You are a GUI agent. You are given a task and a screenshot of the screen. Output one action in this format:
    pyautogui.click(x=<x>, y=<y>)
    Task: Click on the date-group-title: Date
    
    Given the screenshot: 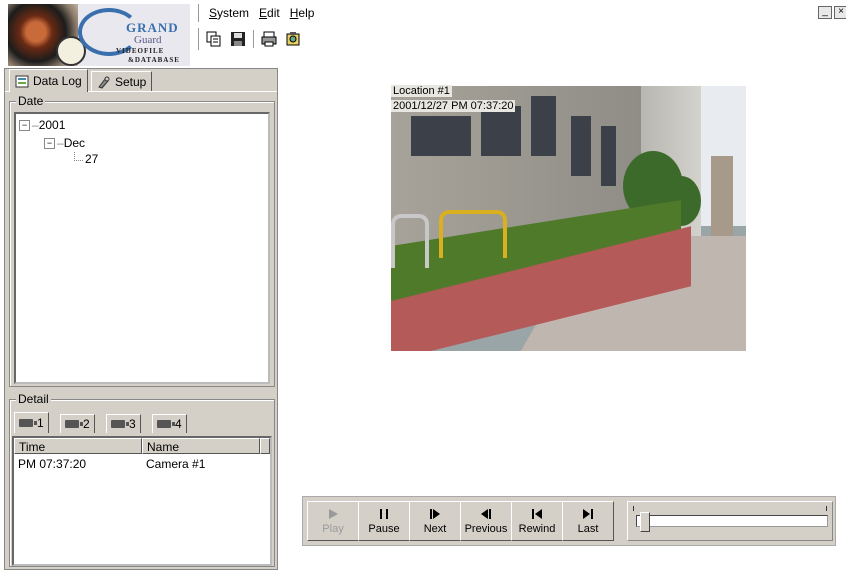 What is the action you would take?
    pyautogui.click(x=31, y=101)
    